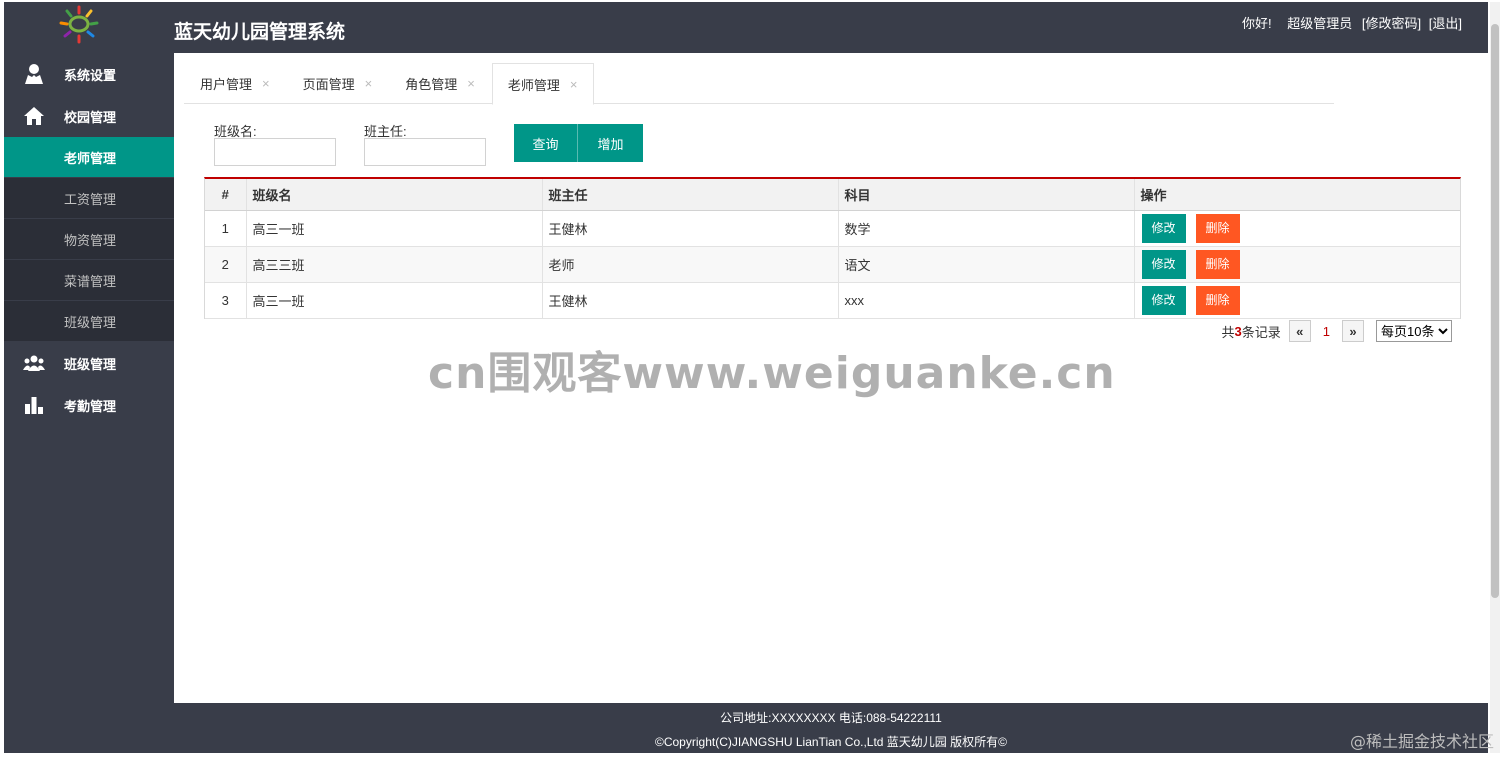 The image size is (1502, 757). What do you see at coordinates (79, 24) in the screenshot?
I see `logo-icon` at bounding box center [79, 24].